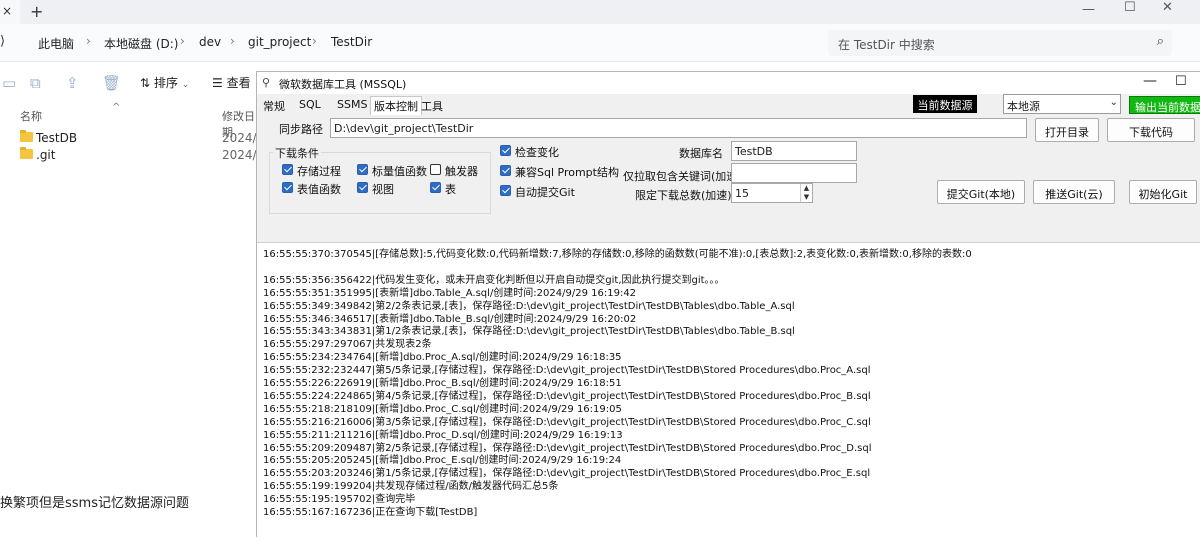 This screenshot has height=538, width=1200. I want to click on column-name-header: 名称, so click(31, 116).